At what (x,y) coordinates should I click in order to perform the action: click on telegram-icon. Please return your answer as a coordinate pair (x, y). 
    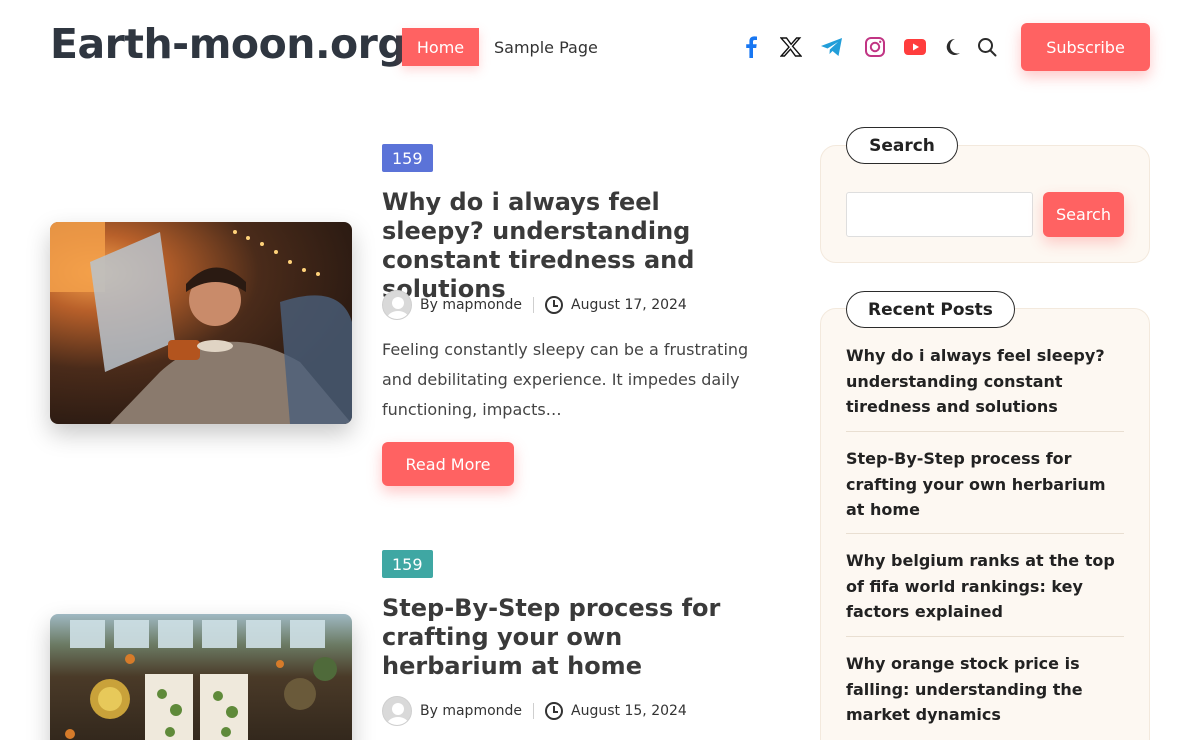
    Looking at the image, I should click on (832, 47).